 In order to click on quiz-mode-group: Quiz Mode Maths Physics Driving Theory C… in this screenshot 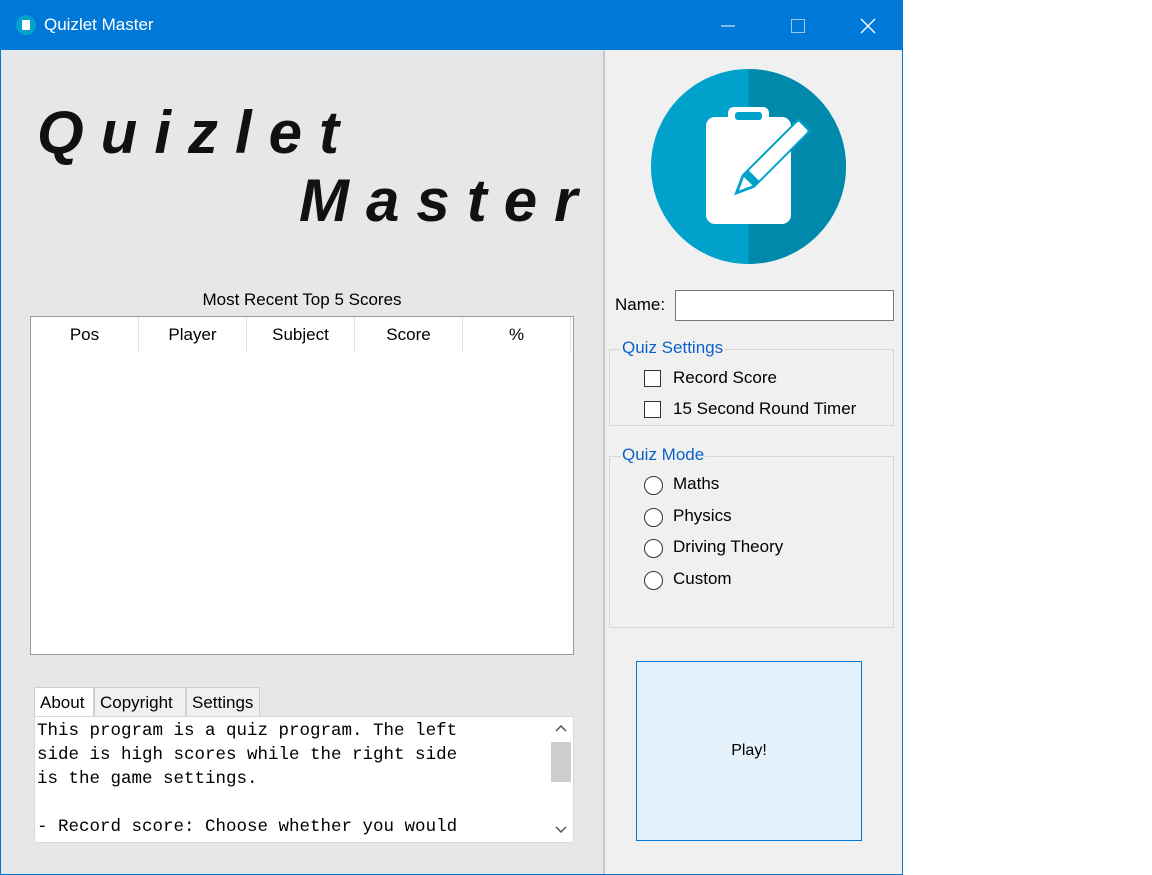, I will do `click(751, 536)`.